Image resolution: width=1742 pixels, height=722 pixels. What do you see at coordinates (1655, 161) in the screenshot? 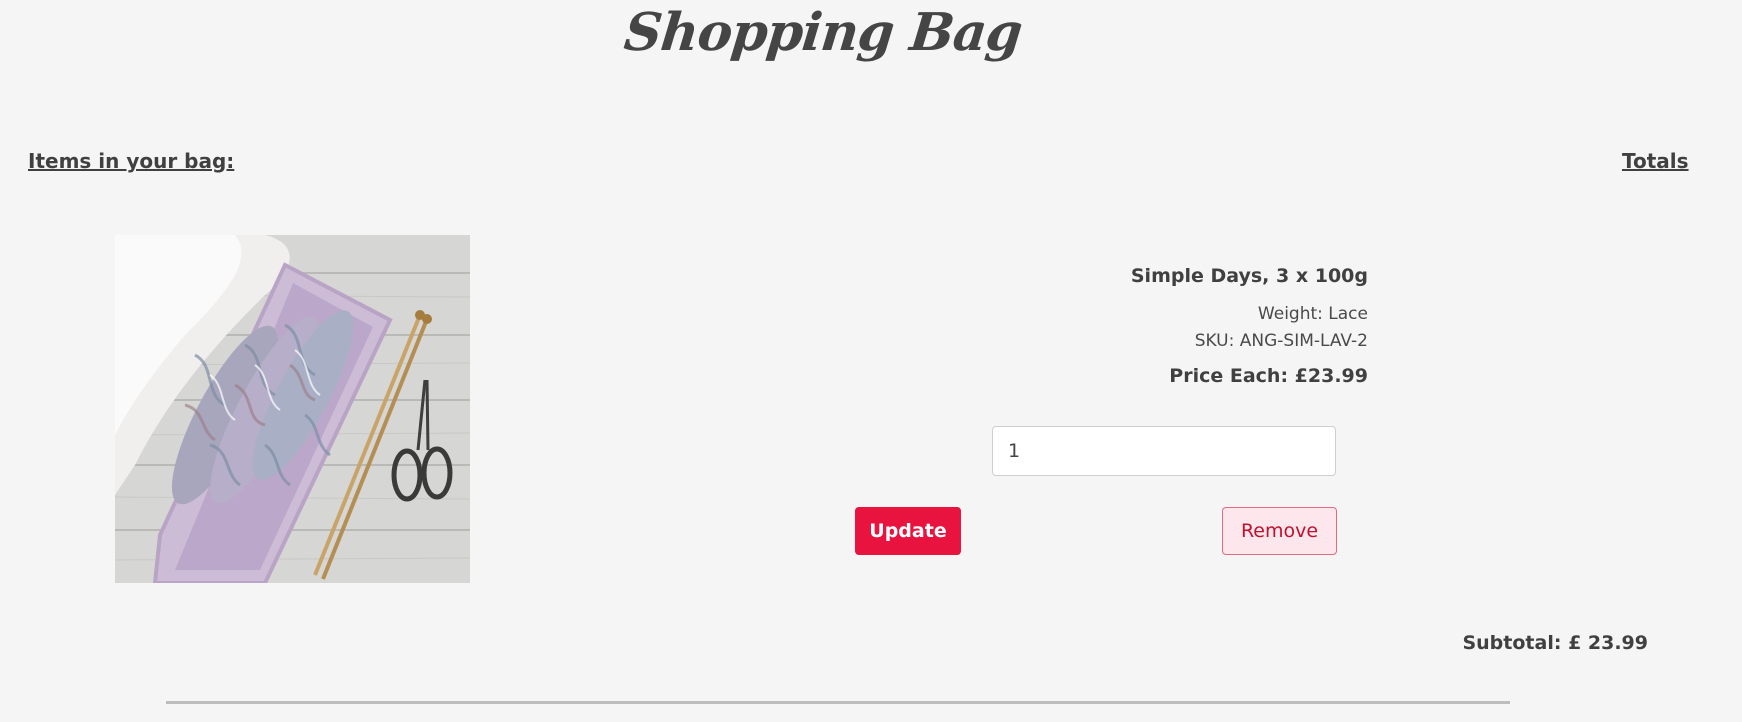
I see `totals-heading: Totals` at bounding box center [1655, 161].